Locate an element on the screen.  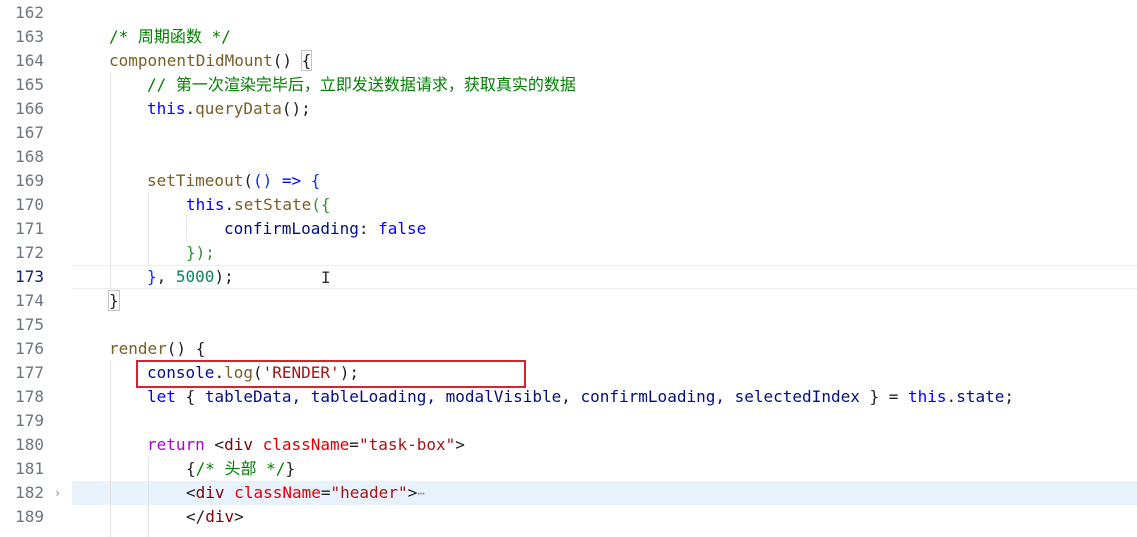
code-punct: (); is located at coordinates (296, 108).